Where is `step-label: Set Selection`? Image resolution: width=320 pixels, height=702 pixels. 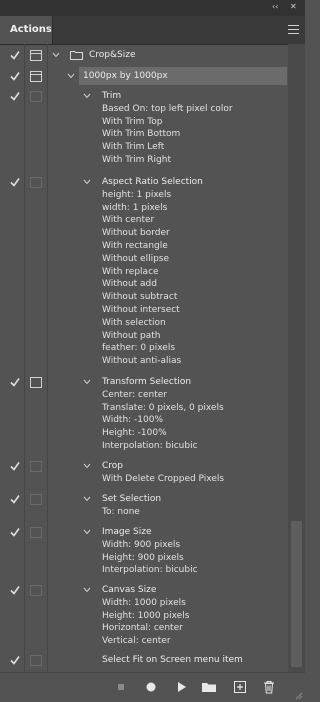
step-label: Set Selection is located at coordinates (131, 499).